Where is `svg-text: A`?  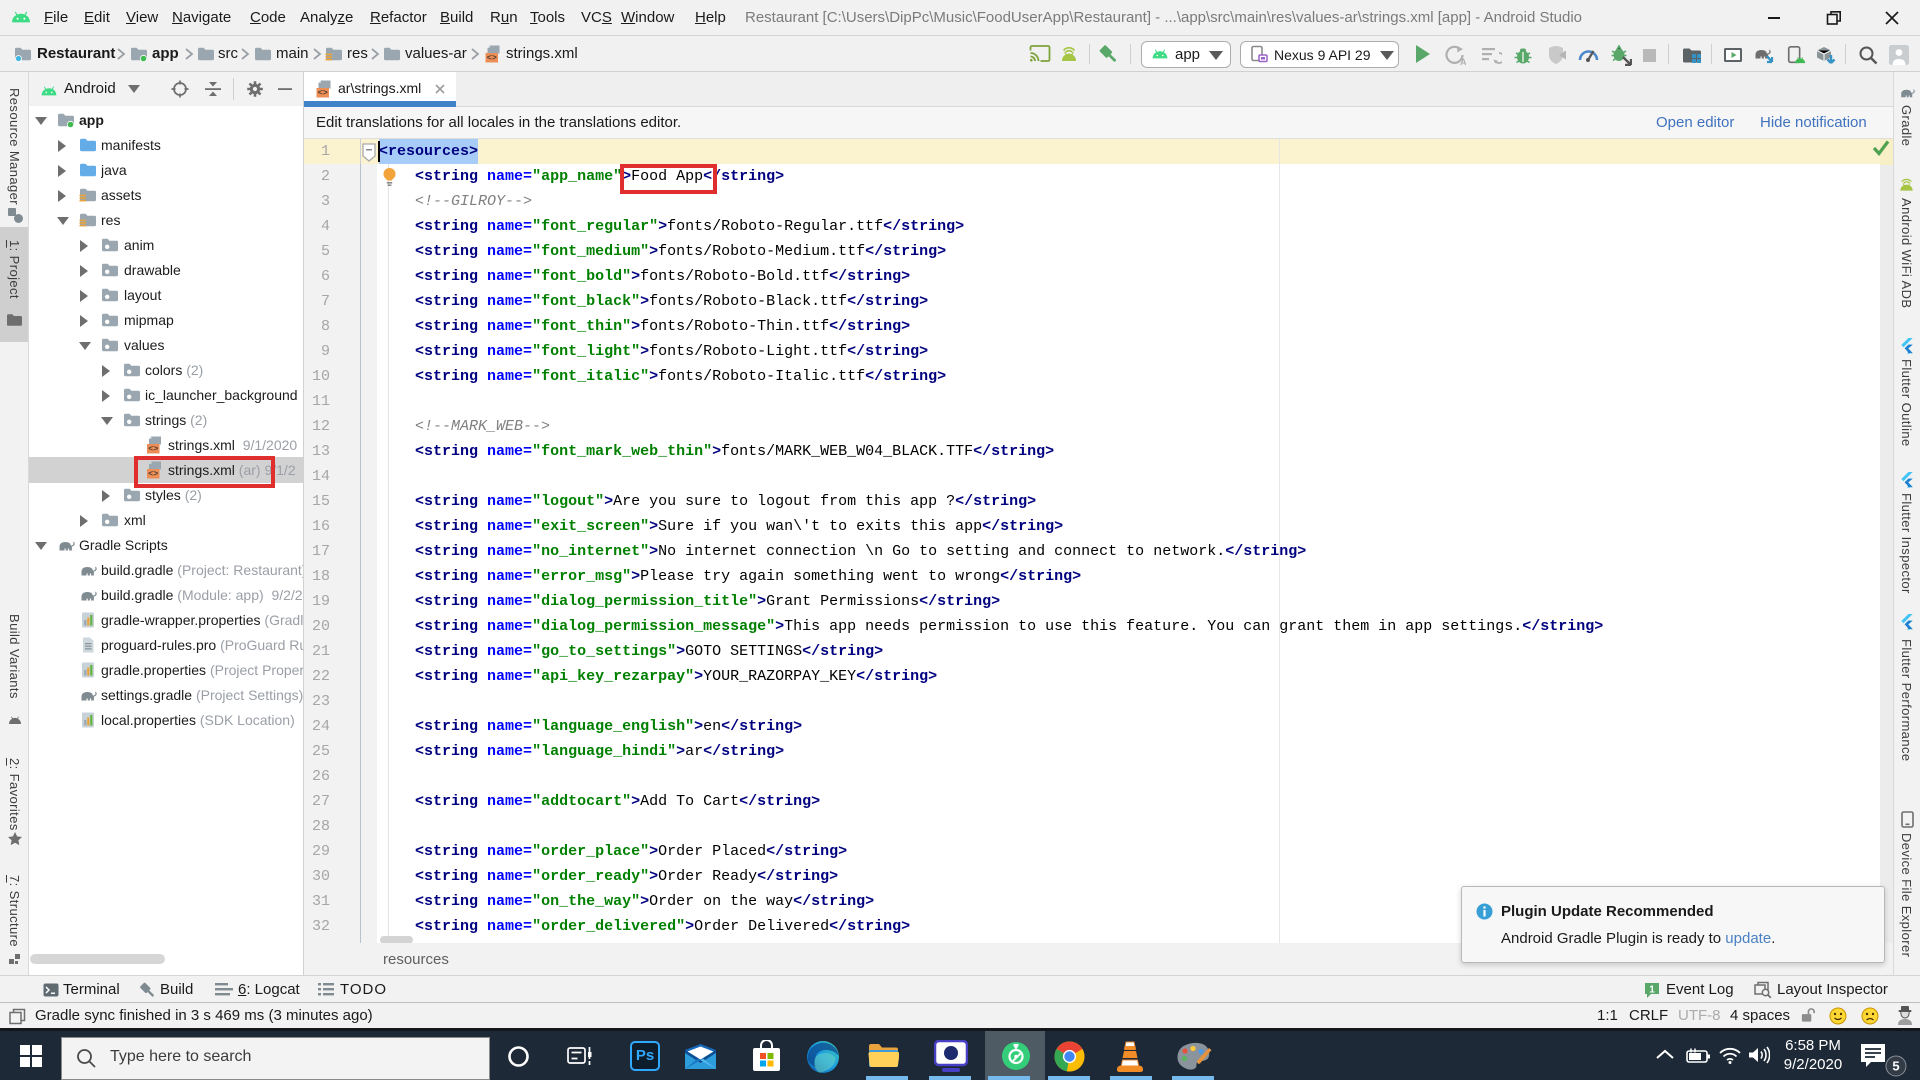
svg-text: A is located at coordinates (1463, 61).